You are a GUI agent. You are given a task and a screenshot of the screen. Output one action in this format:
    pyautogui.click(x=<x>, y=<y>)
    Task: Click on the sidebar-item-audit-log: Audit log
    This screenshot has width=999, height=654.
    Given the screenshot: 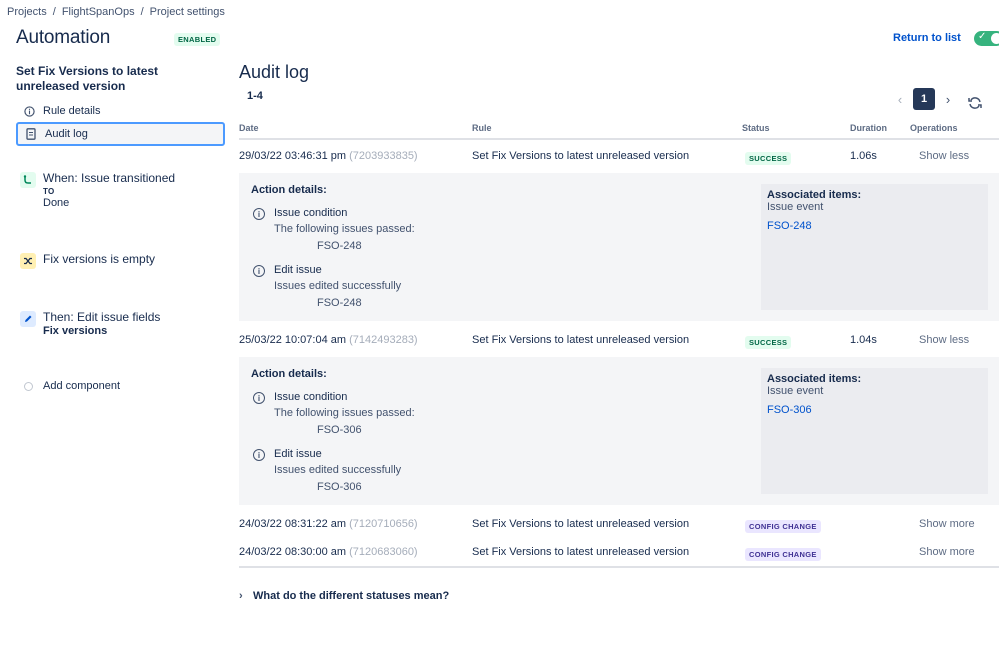 What is the action you would take?
    pyautogui.click(x=120, y=134)
    